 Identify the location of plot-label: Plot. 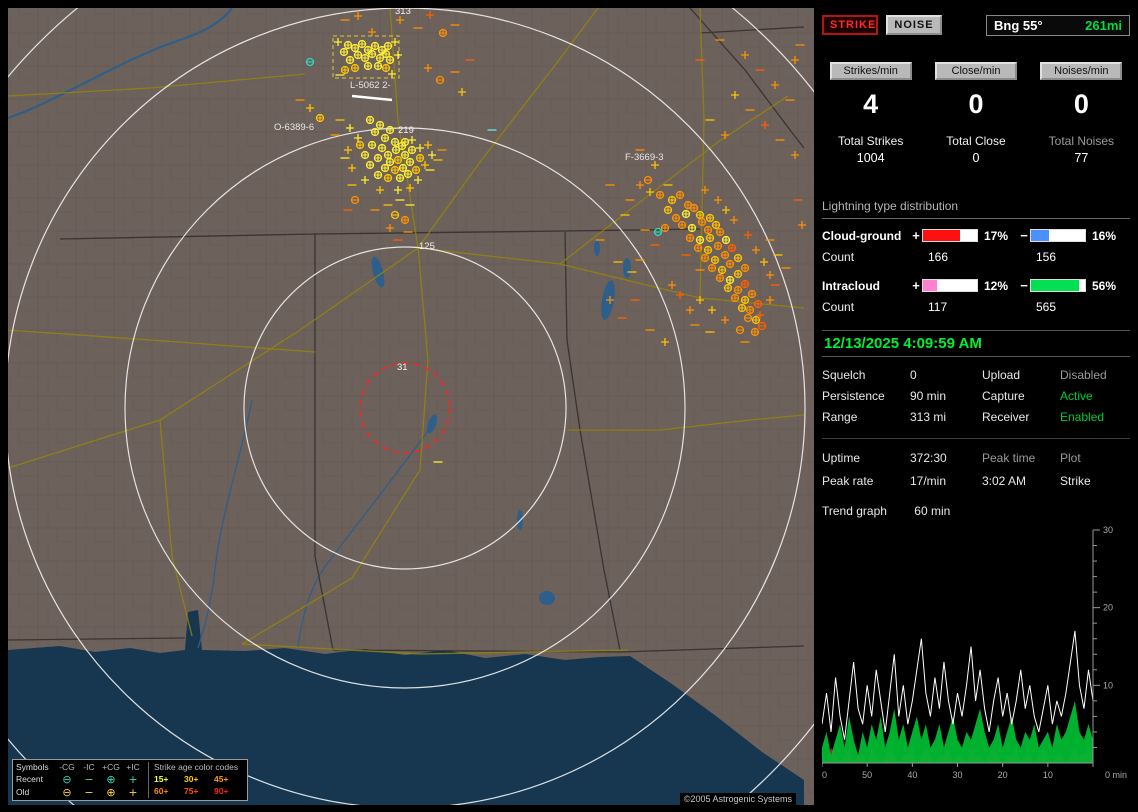
(1070, 458).